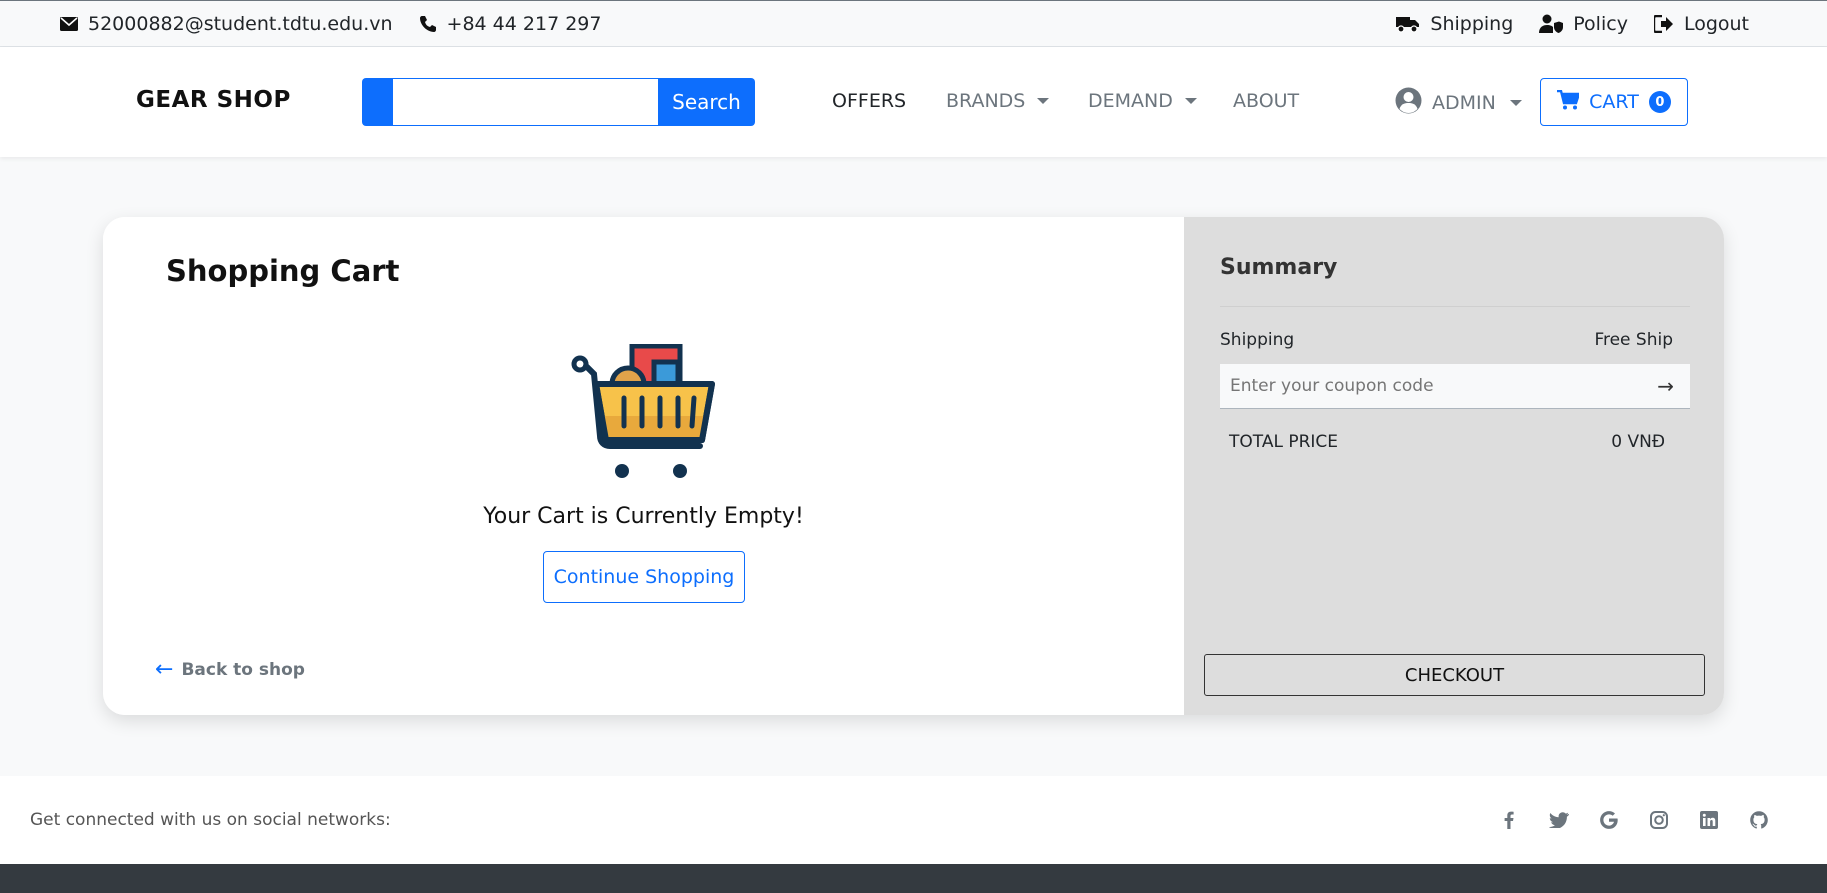 This screenshot has height=893, width=1827. Describe the element at coordinates (69, 23) in the screenshot. I see `envelope-icon` at that location.